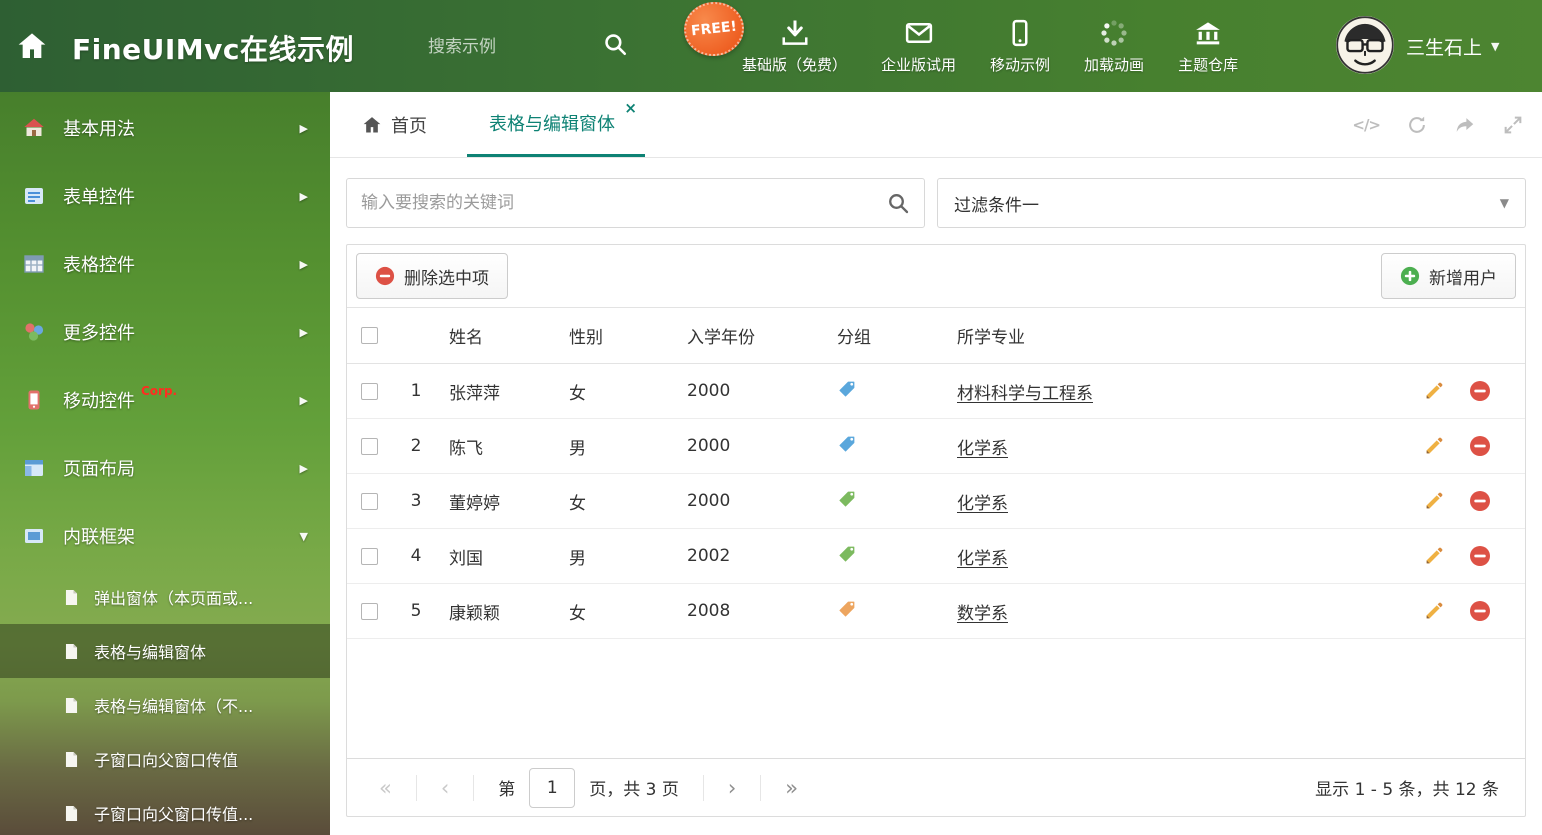  I want to click on prev-page-button: ‹, so click(445, 788).